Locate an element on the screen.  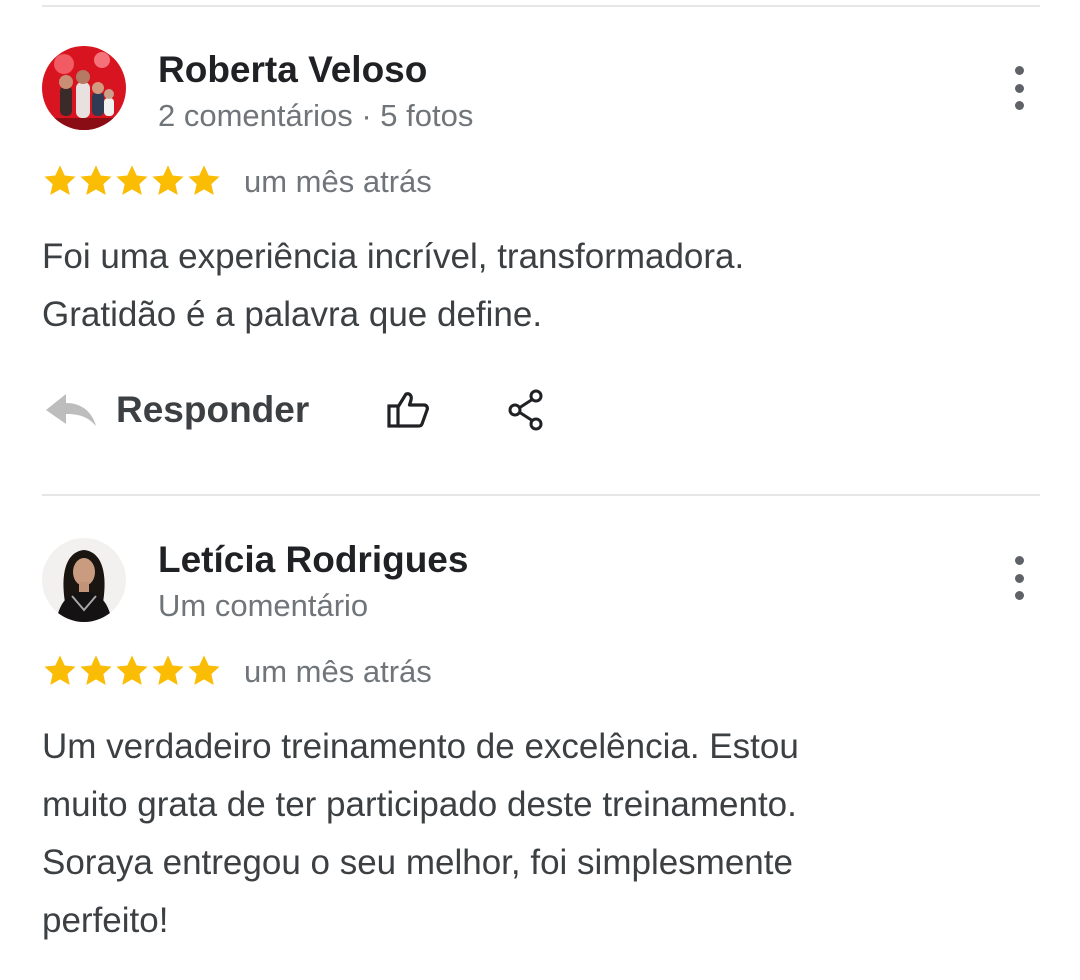
reviewer-name: Letícia Rodrigues is located at coordinates (313, 560).